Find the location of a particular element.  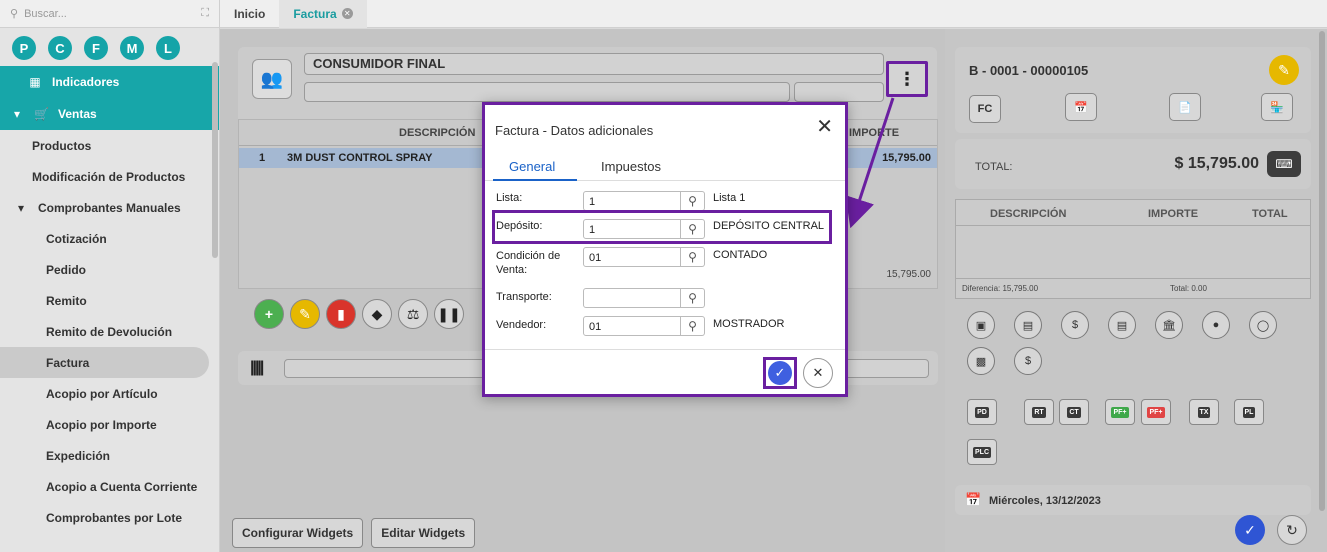

sidebar-item-modificacion: Modificación de Productos is located at coordinates (109, 176).